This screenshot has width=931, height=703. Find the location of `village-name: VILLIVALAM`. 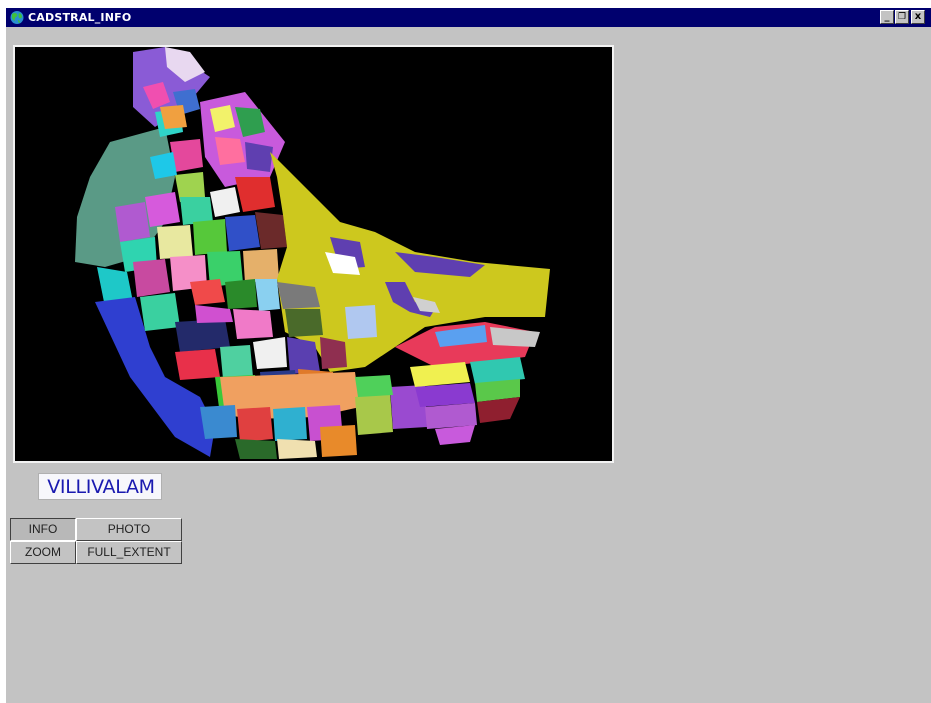

village-name: VILLIVALAM is located at coordinates (101, 487).